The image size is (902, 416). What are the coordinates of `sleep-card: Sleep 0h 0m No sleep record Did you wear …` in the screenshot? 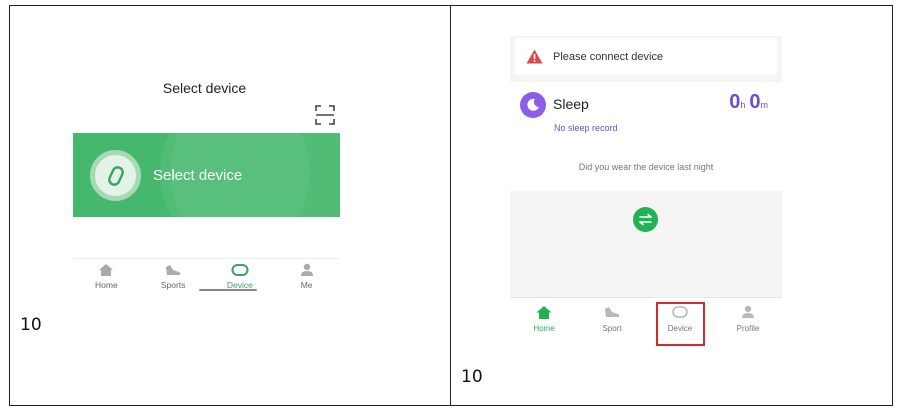 It's located at (646, 136).